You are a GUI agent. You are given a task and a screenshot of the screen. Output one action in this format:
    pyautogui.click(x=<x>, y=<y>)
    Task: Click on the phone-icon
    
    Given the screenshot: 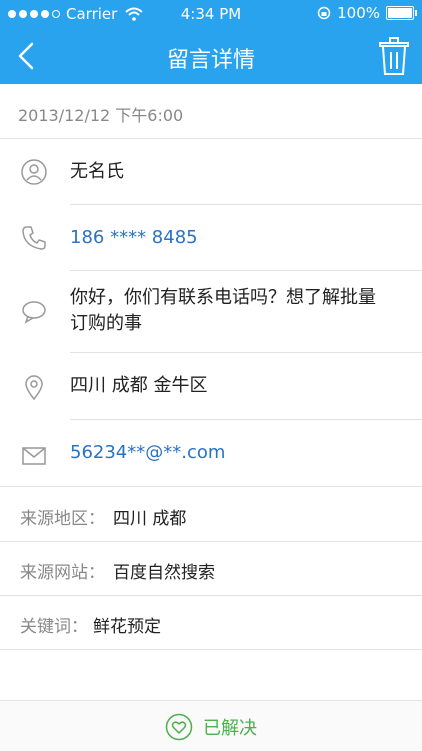 What is the action you would take?
    pyautogui.click(x=34, y=238)
    